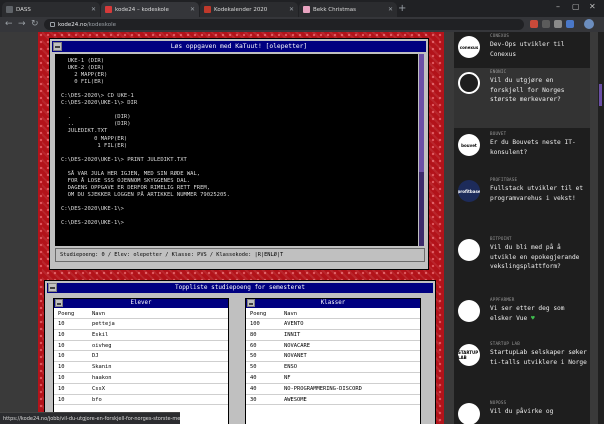  I want to click on tab-kode24: kode24 – kodeskole ✕, so click(150, 9).